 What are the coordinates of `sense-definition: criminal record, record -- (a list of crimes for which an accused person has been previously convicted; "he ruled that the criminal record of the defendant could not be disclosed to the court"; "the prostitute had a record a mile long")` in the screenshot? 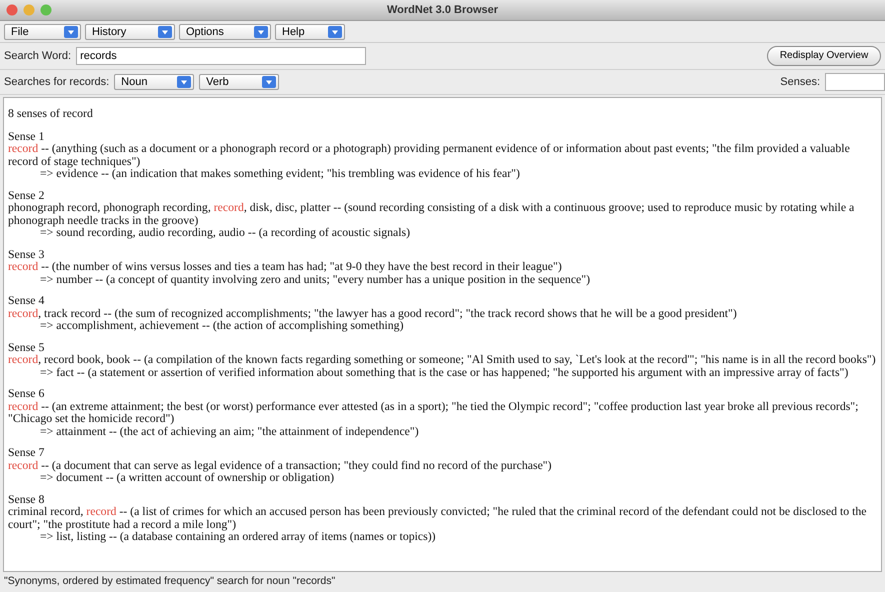 It's located at (438, 517).